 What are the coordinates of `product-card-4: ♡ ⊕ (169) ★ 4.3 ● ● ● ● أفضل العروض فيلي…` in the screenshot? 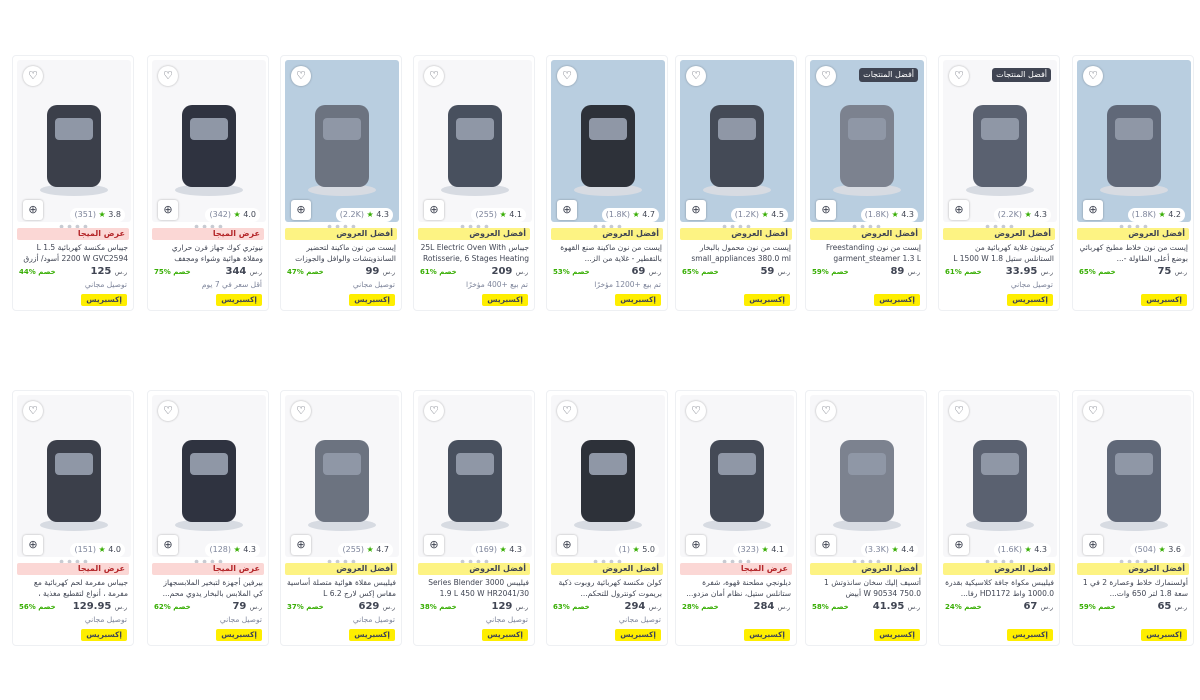 It's located at (474, 518).